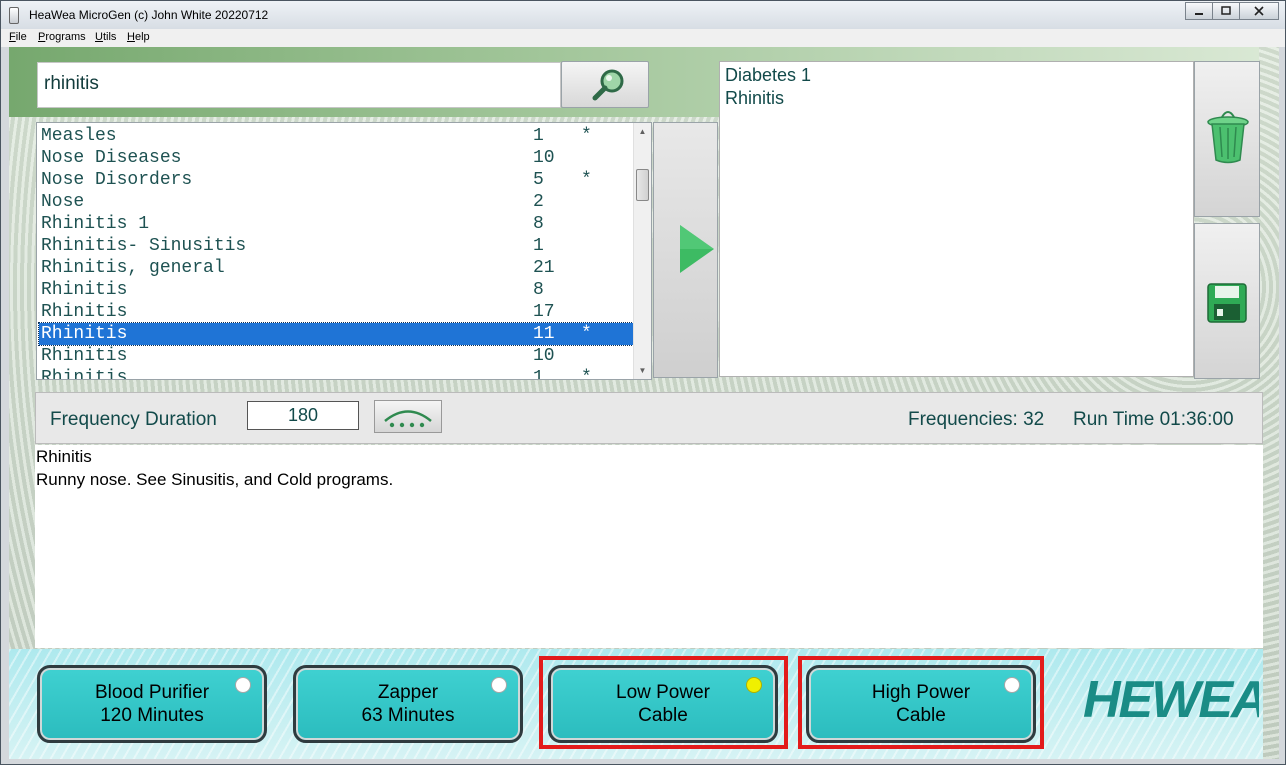 The width and height of the screenshot is (1286, 765). What do you see at coordinates (768, 75) in the screenshot?
I see `selected-program-item: Diabetes 1` at bounding box center [768, 75].